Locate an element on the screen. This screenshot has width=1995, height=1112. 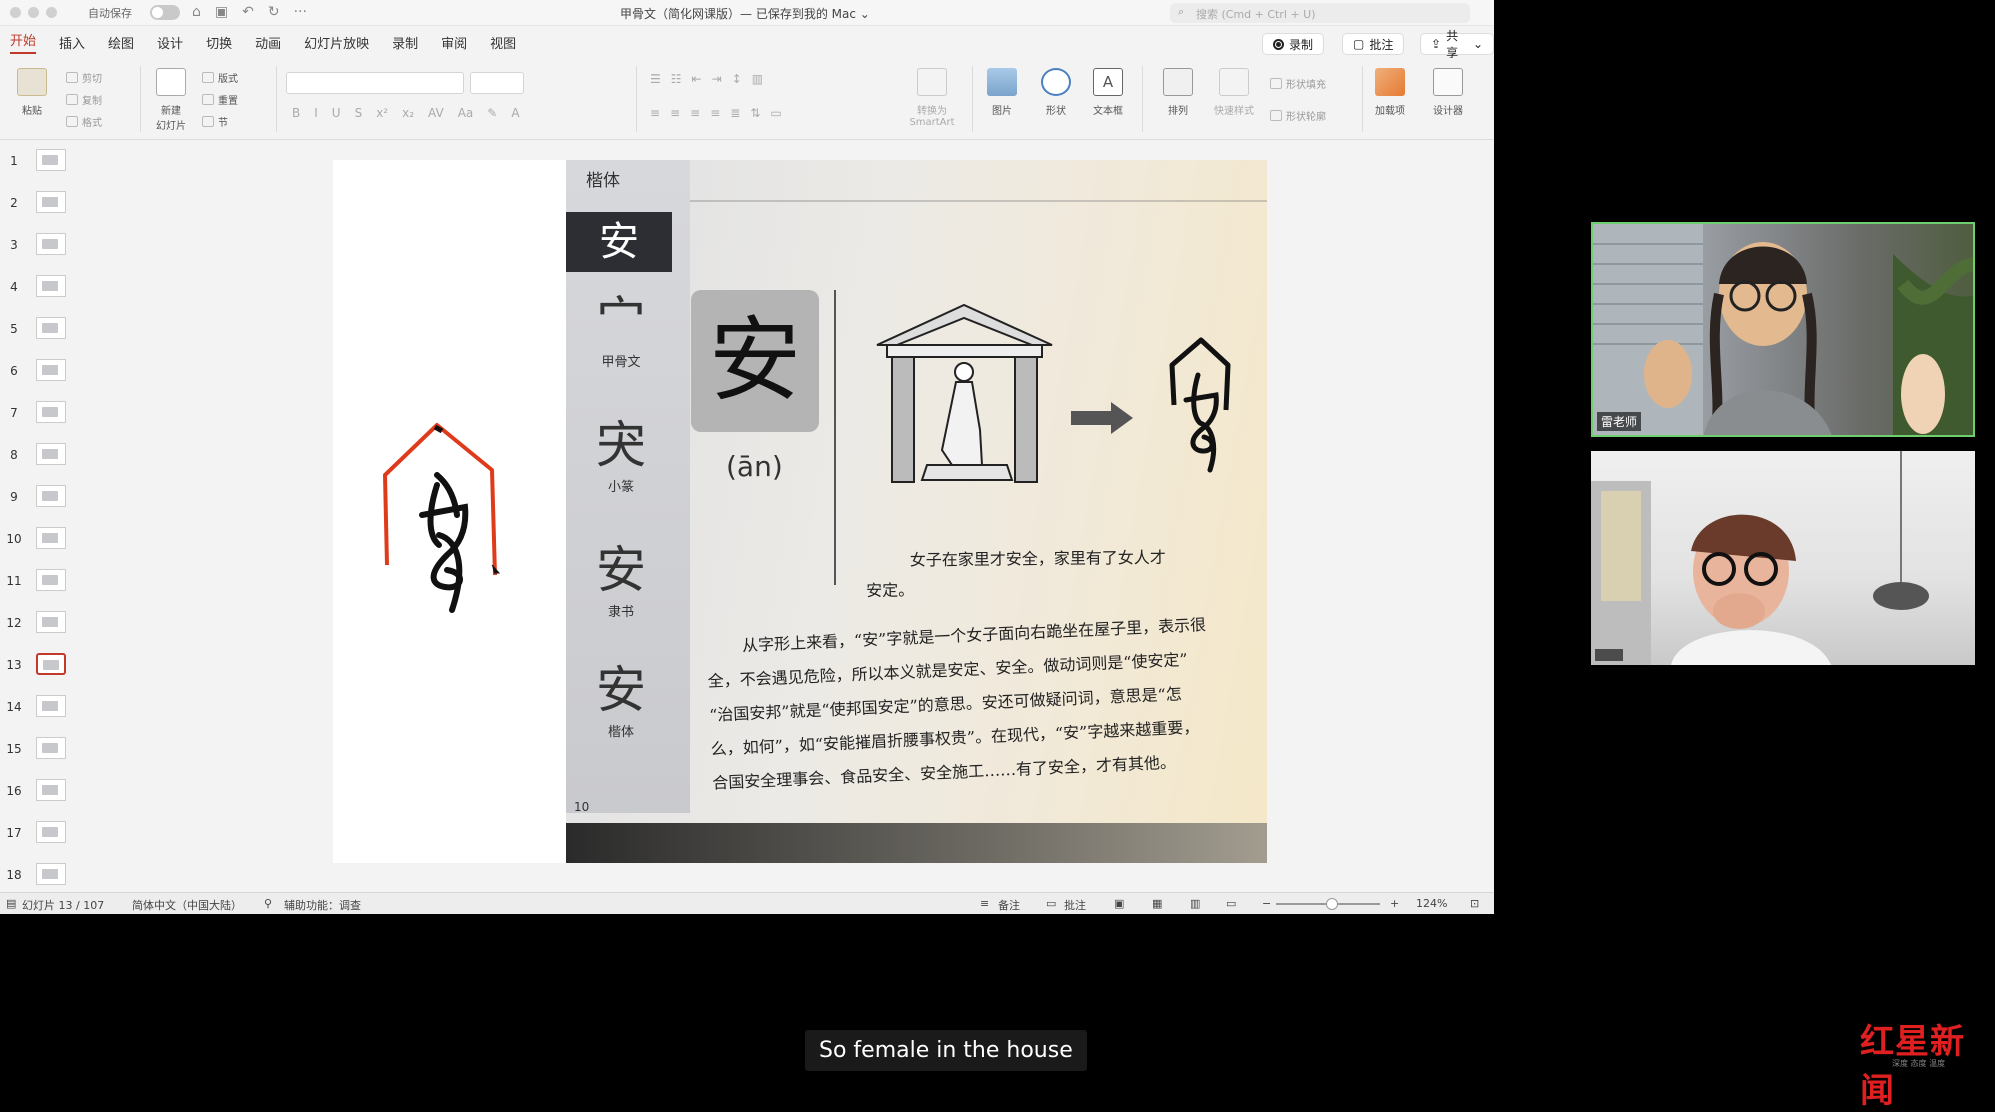
thumbnail-4: 4 is located at coordinates (43, 288).